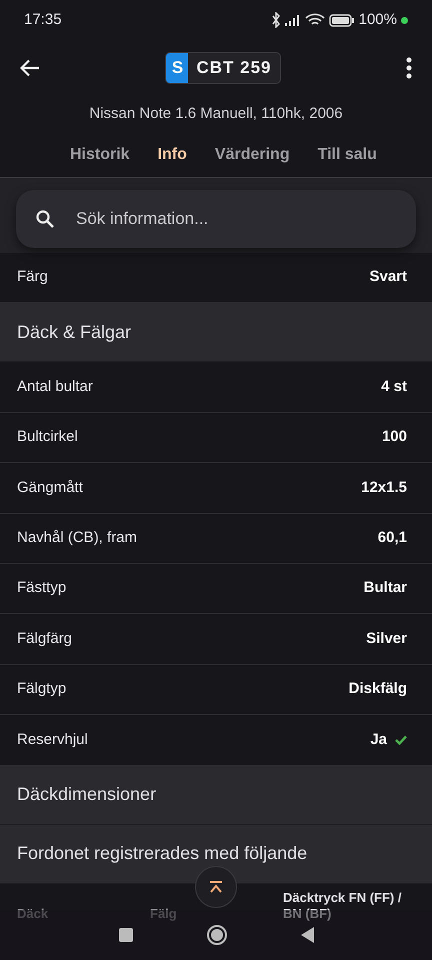  Describe the element at coordinates (41, 689) in the screenshot. I see `row-label: Fälgtyp` at that location.